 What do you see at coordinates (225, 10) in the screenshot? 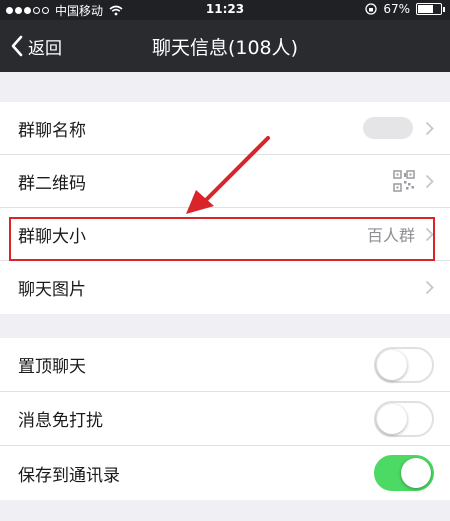
I see `status-bar: 中国移动 11:23 67%` at bounding box center [225, 10].